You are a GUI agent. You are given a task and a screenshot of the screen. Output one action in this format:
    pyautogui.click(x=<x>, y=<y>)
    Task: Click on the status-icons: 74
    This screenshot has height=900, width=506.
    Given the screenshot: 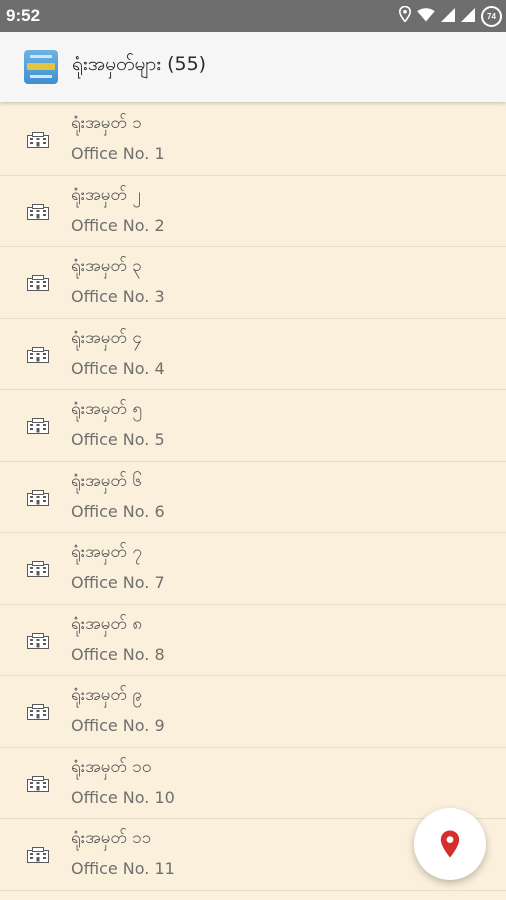 What is the action you would take?
    pyautogui.click(x=447, y=16)
    